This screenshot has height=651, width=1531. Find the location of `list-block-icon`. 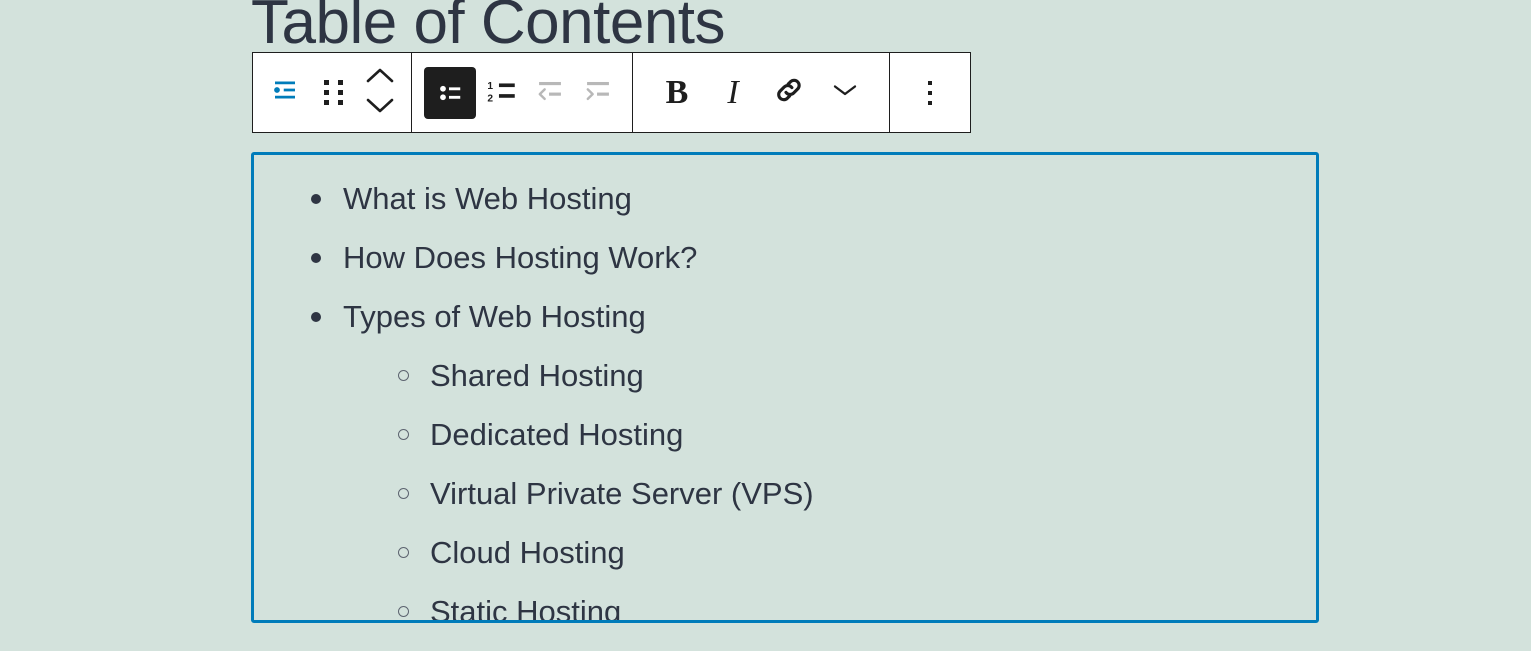

list-block-icon is located at coordinates (285, 92).